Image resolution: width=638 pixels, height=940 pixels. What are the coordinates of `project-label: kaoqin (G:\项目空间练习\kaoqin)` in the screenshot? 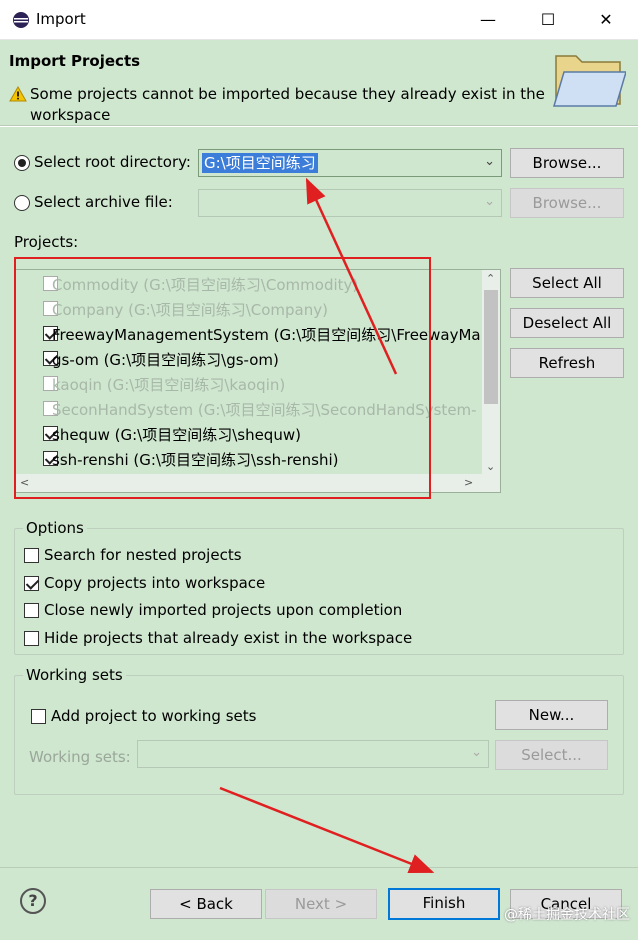 It's located at (169, 385).